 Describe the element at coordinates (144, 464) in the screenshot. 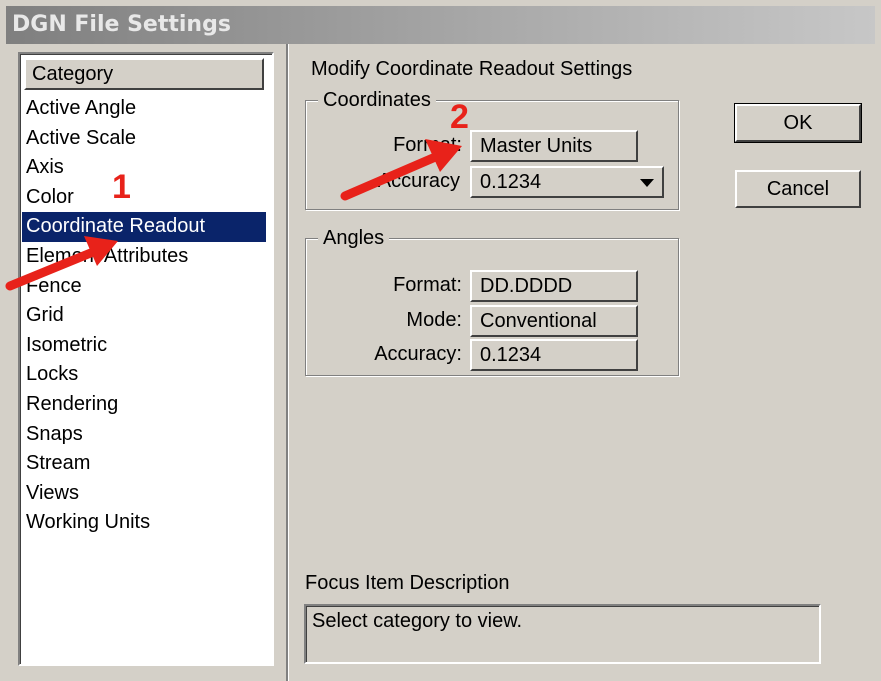

I see `category-item-stream: Stream` at that location.